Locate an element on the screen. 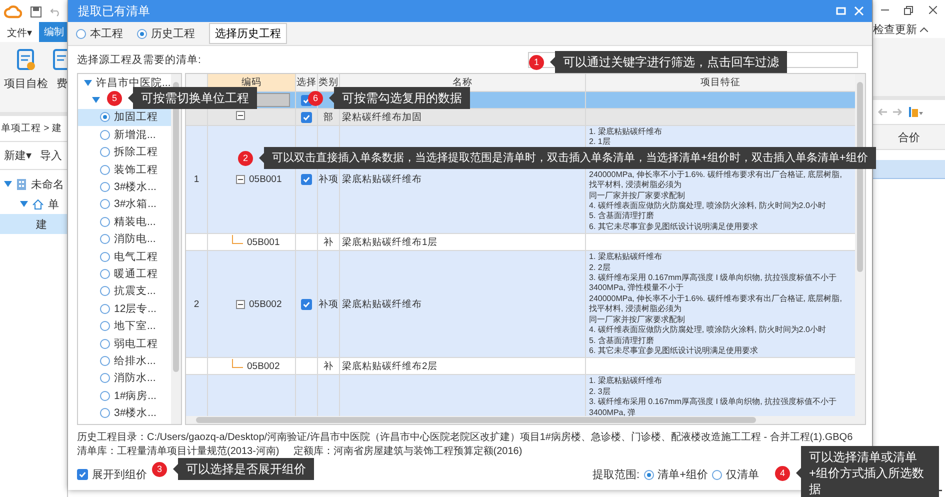  selected-grid-row is located at coordinates (909, 169).